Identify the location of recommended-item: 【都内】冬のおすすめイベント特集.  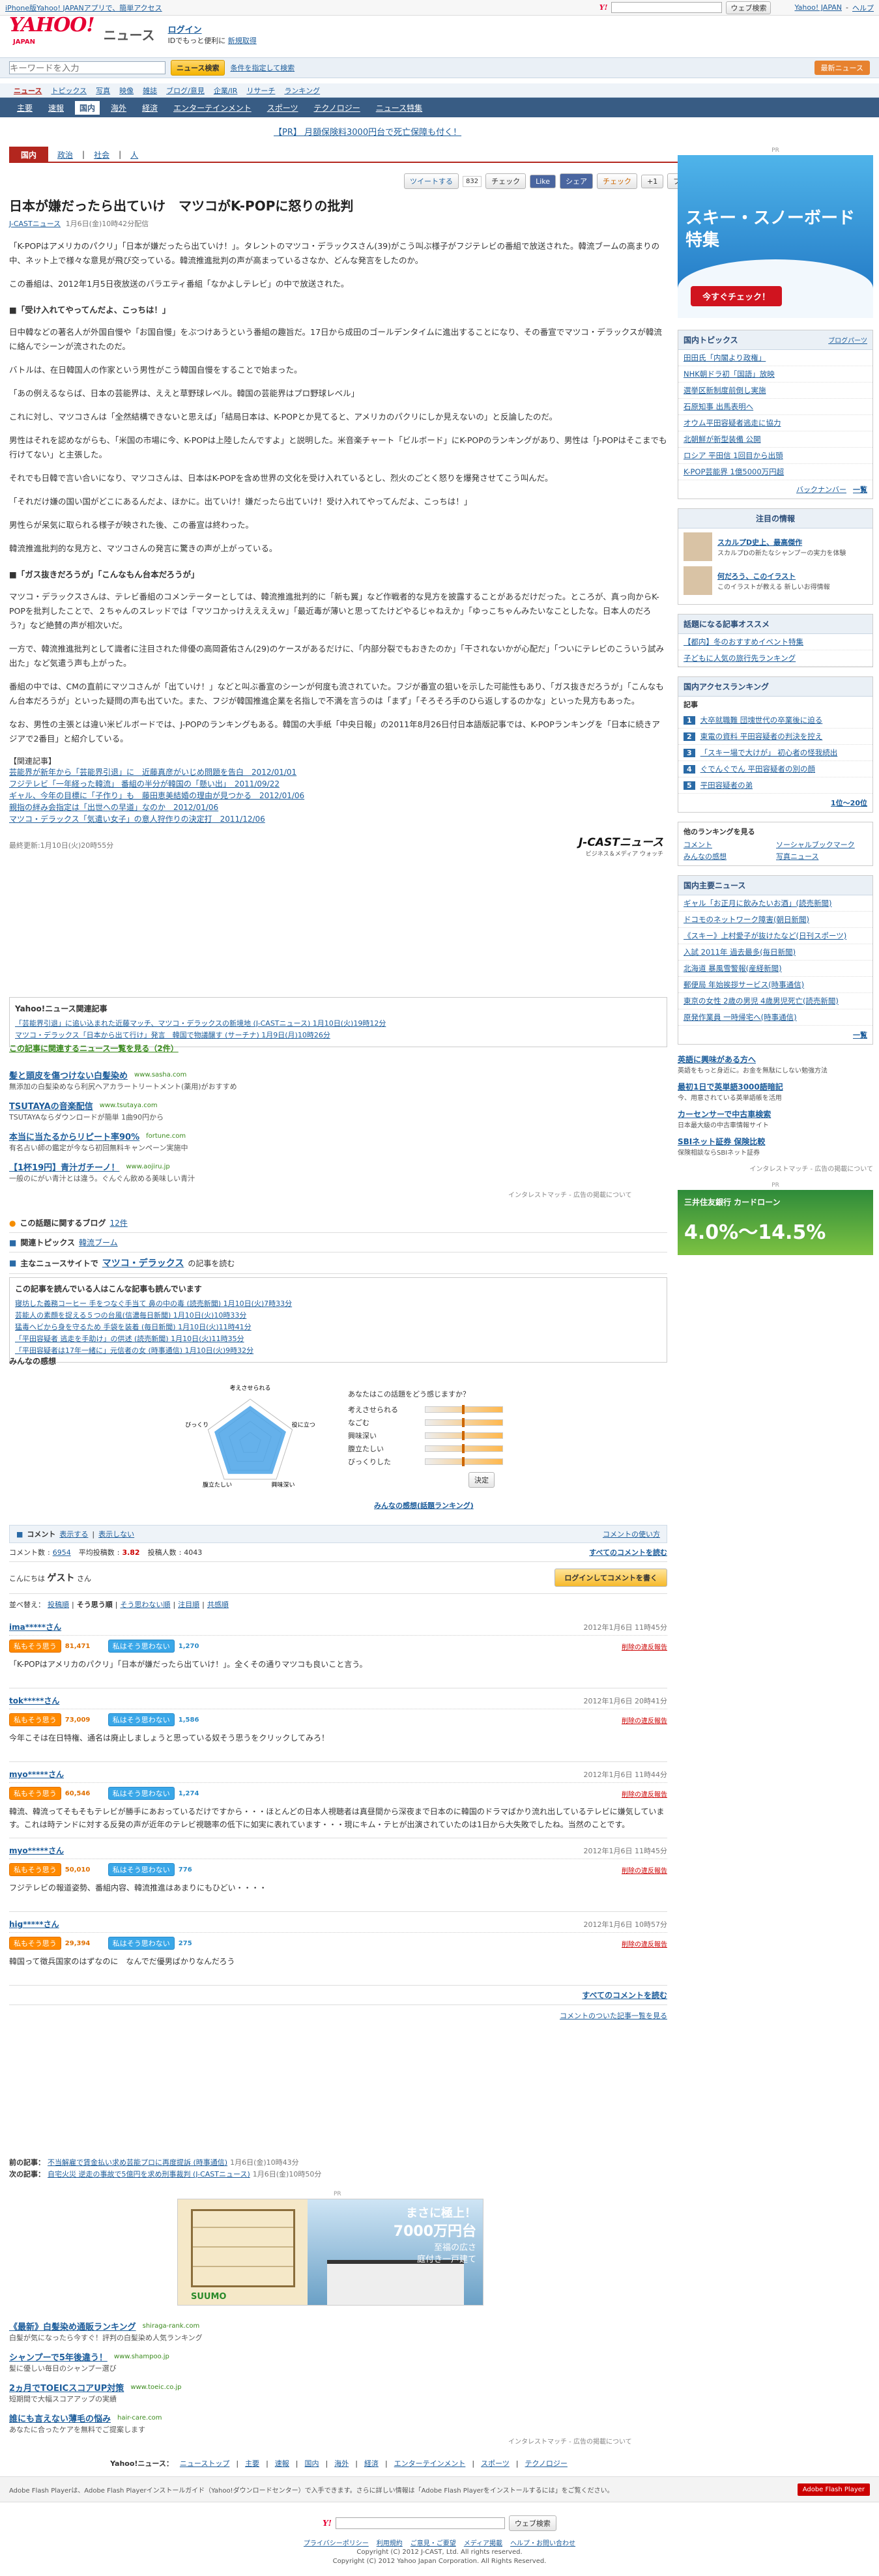
(775, 642).